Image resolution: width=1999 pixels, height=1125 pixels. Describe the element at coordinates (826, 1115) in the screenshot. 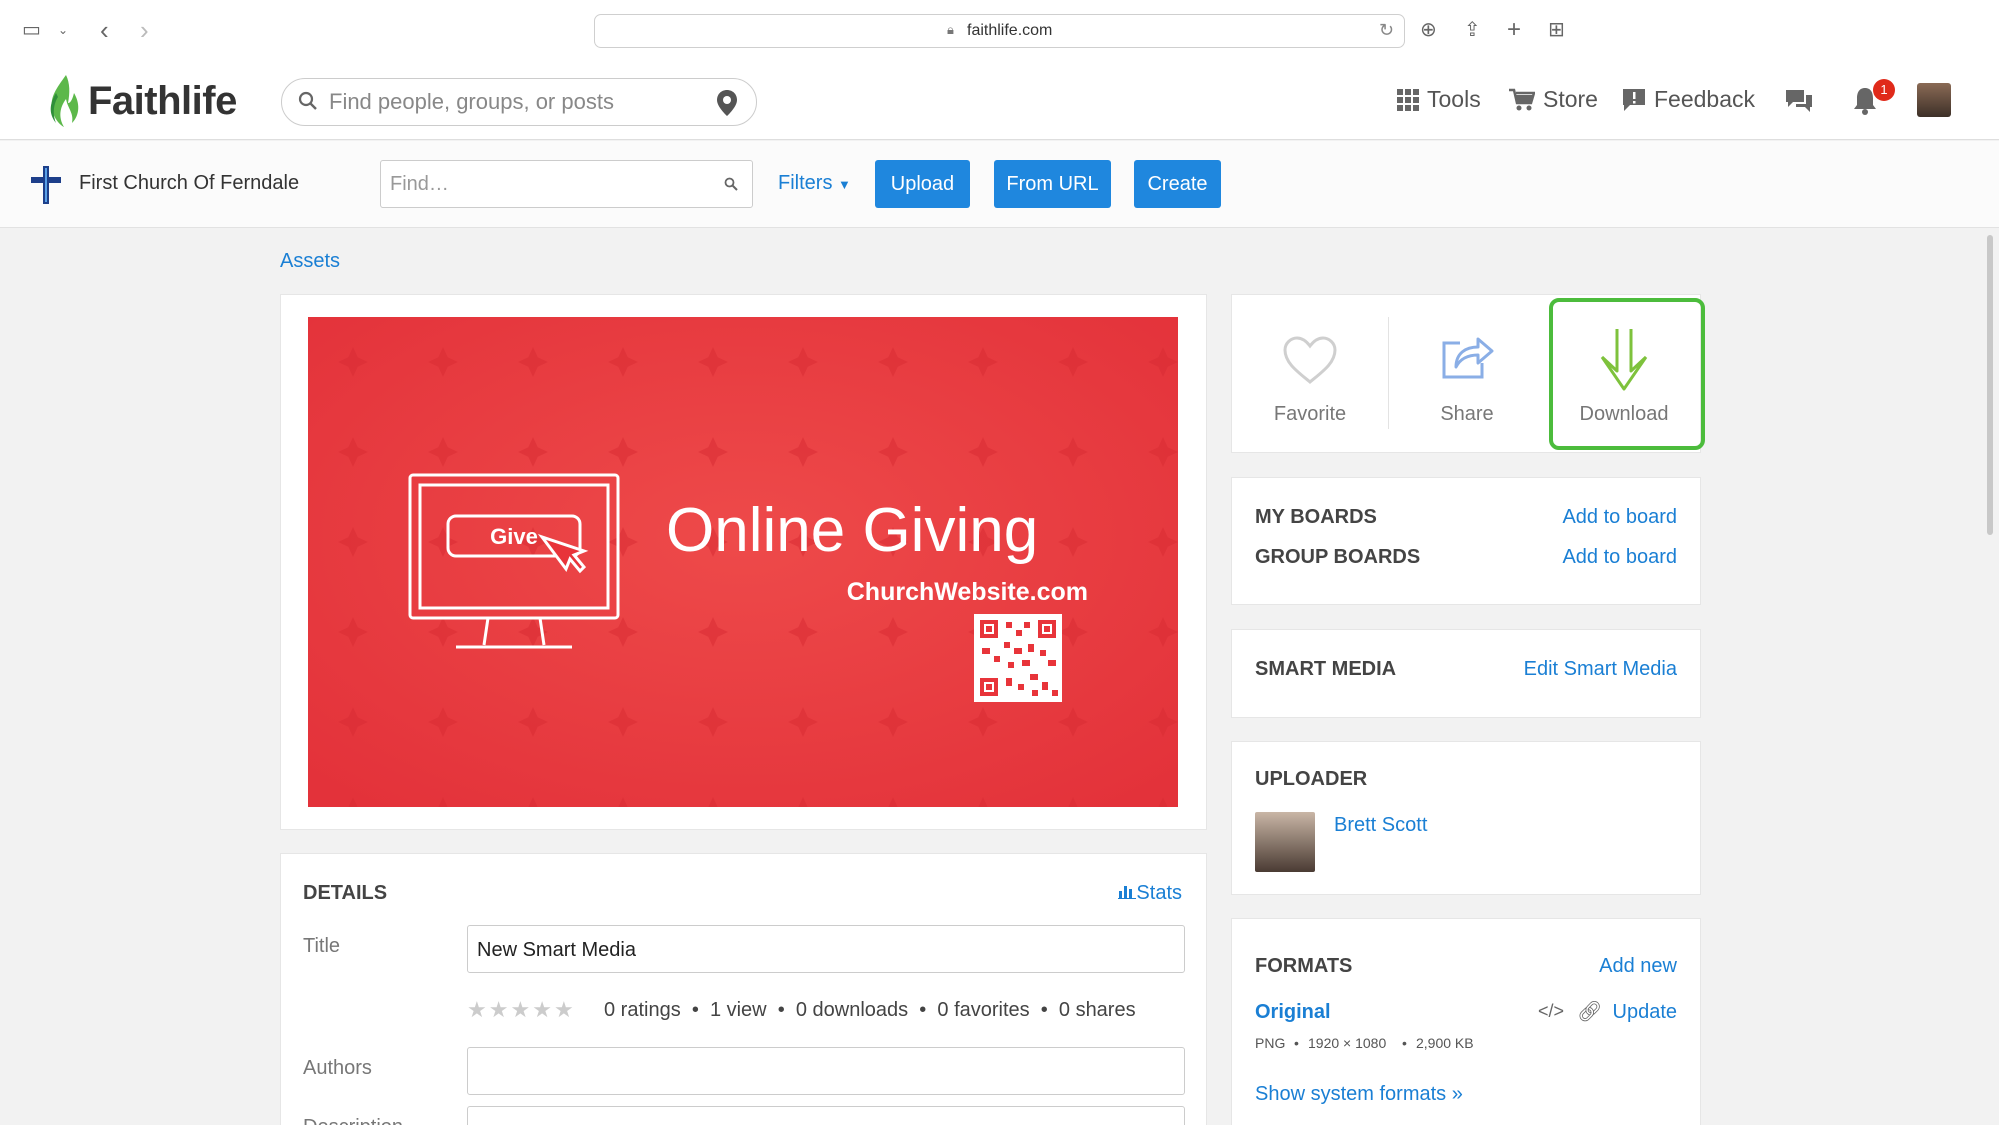

I see `description-field` at that location.